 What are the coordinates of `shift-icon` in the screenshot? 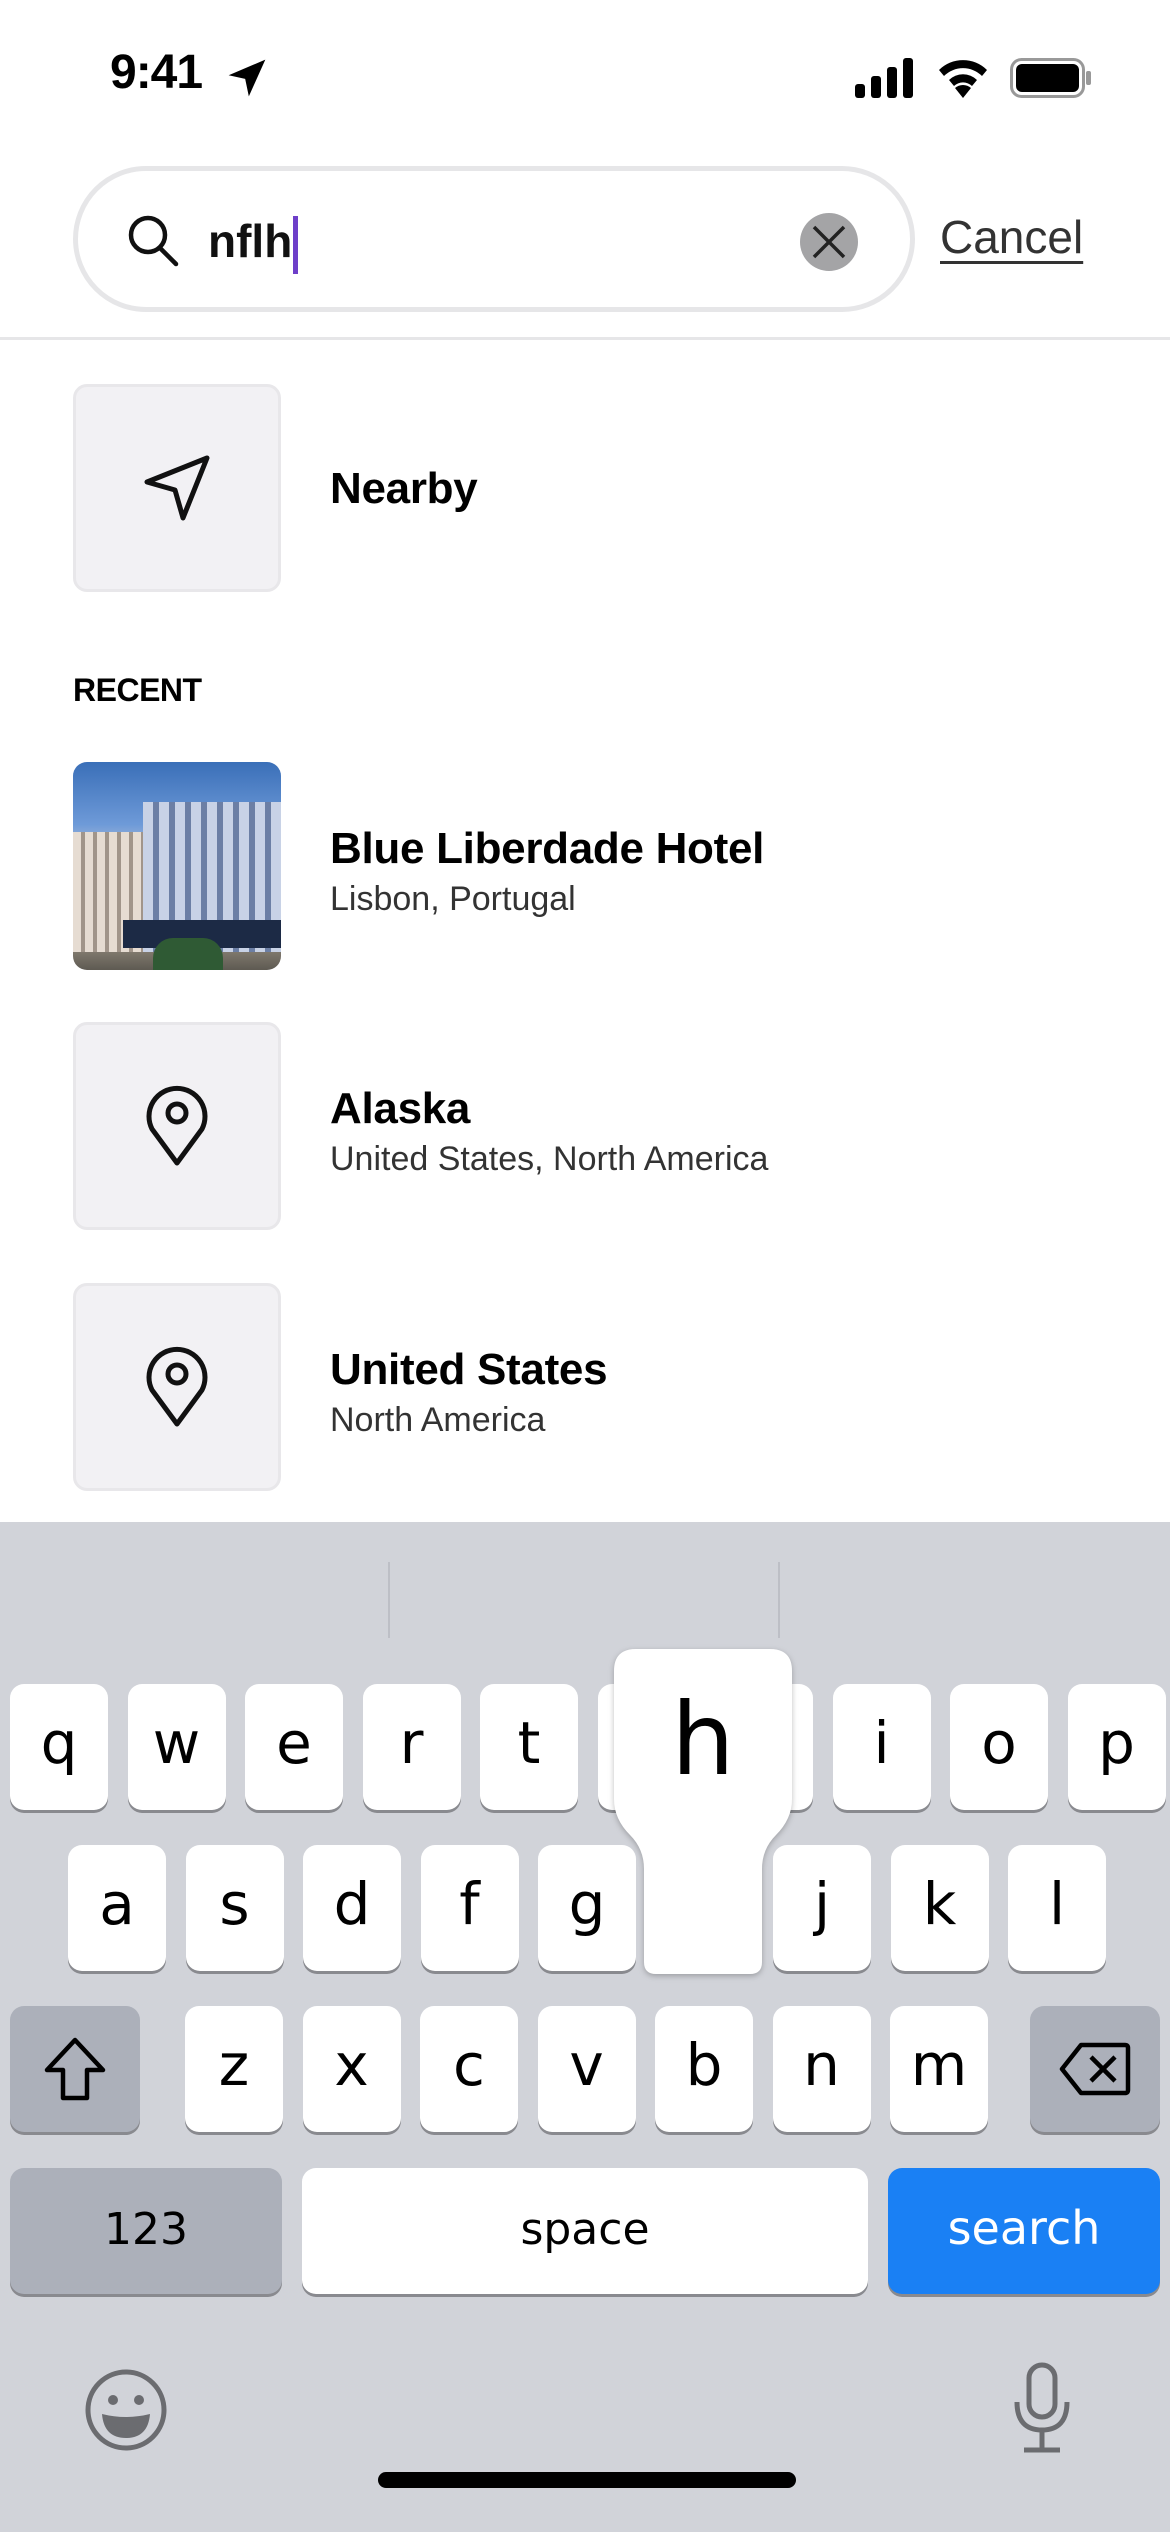 It's located at (75, 2069).